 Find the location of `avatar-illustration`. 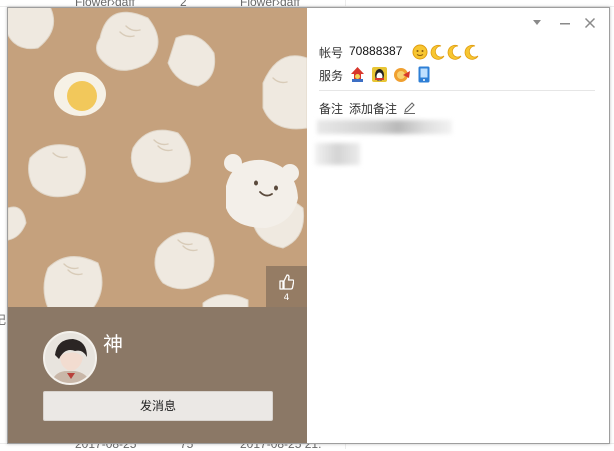

avatar-illustration is located at coordinates (70, 358).